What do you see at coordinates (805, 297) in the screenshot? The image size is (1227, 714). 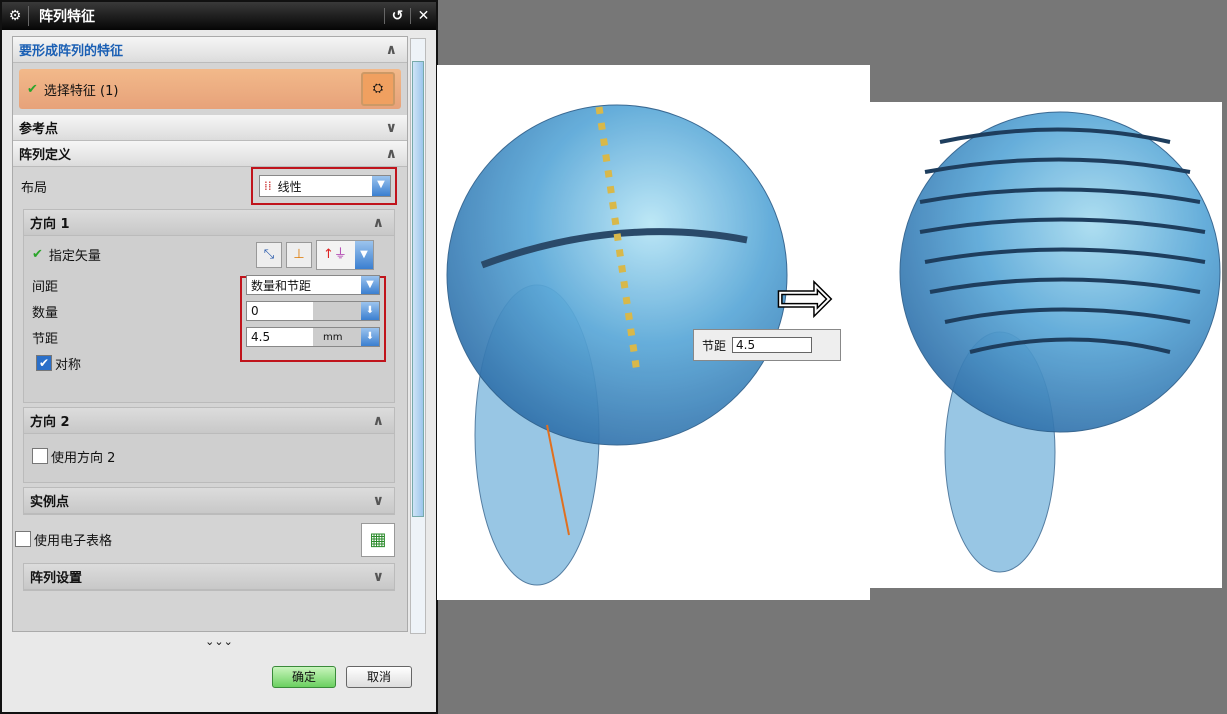 I see `arrow-right-icon: ⇨` at bounding box center [805, 297].